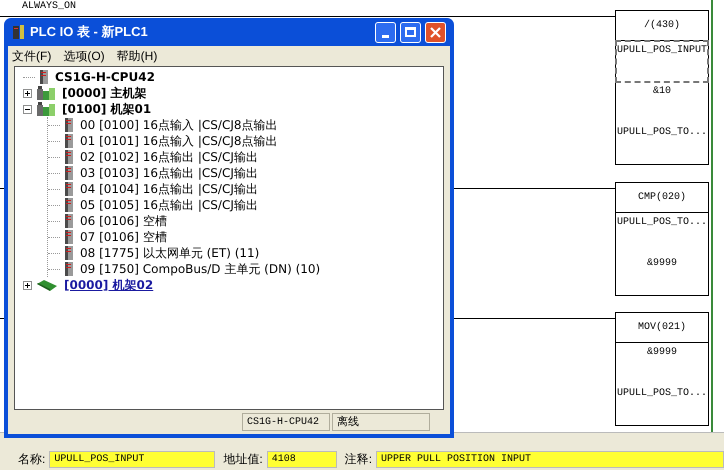 The width and height of the screenshot is (724, 470). What do you see at coordinates (32, 459) in the screenshot?
I see `field-label: 名称:` at bounding box center [32, 459].